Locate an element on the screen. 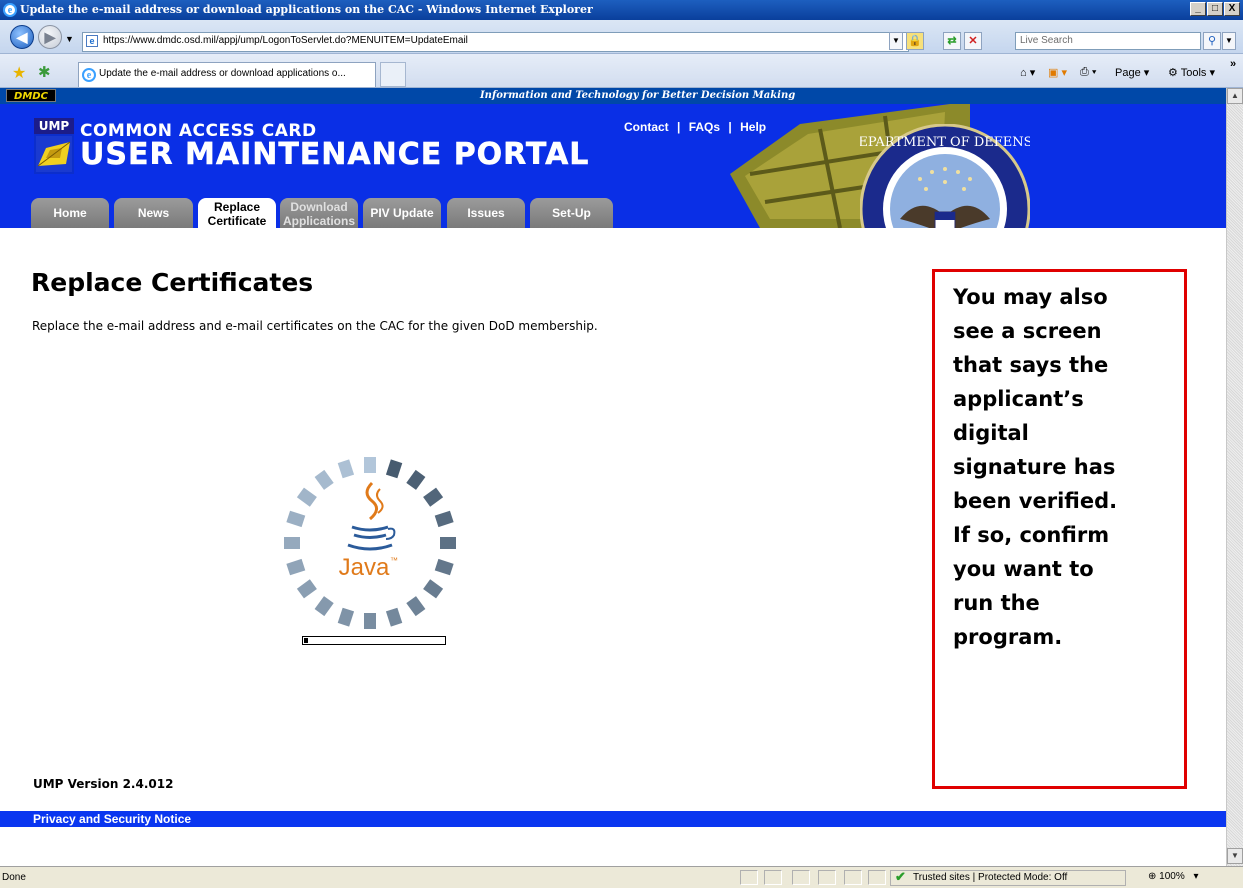 The image size is (1243, 888). page-menu: Page ▾ is located at coordinates (1132, 72).